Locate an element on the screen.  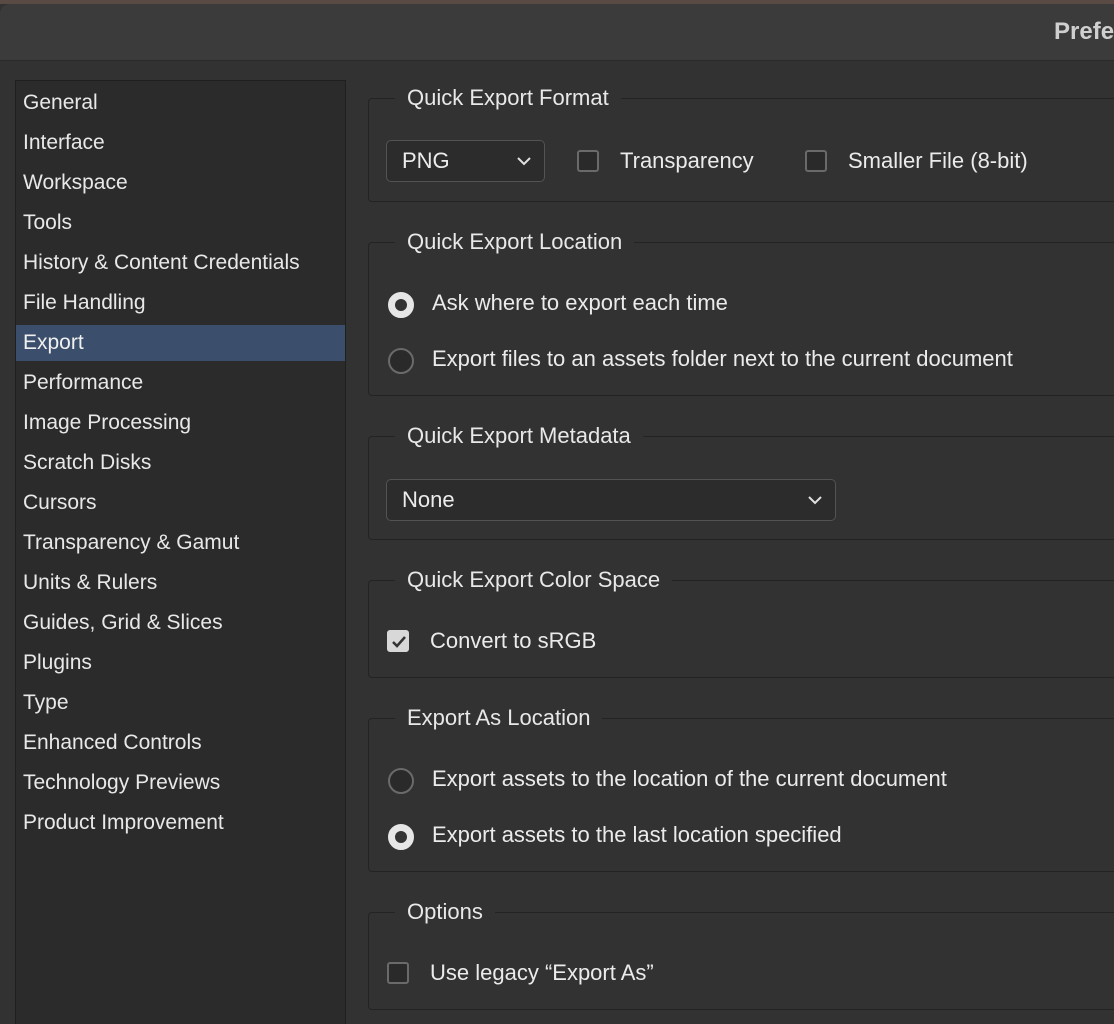
format-dropdown-value: PNG is located at coordinates (426, 160).